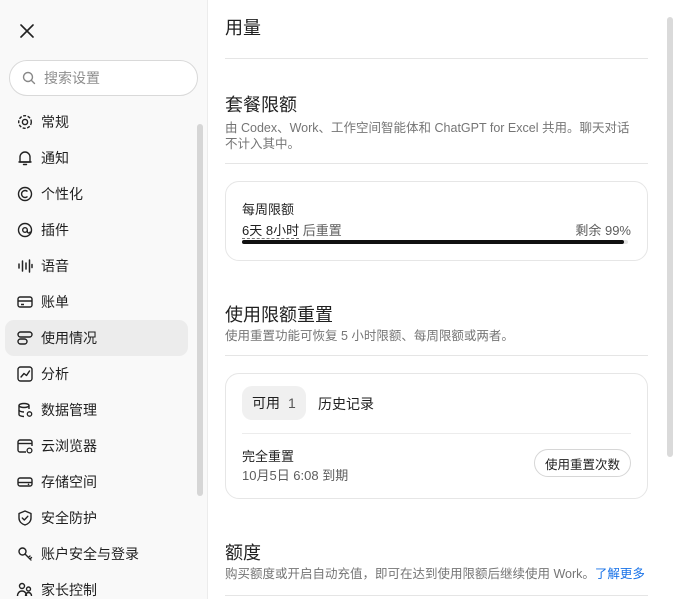  I want to click on sidebar-item-label: 插件, so click(55, 230).